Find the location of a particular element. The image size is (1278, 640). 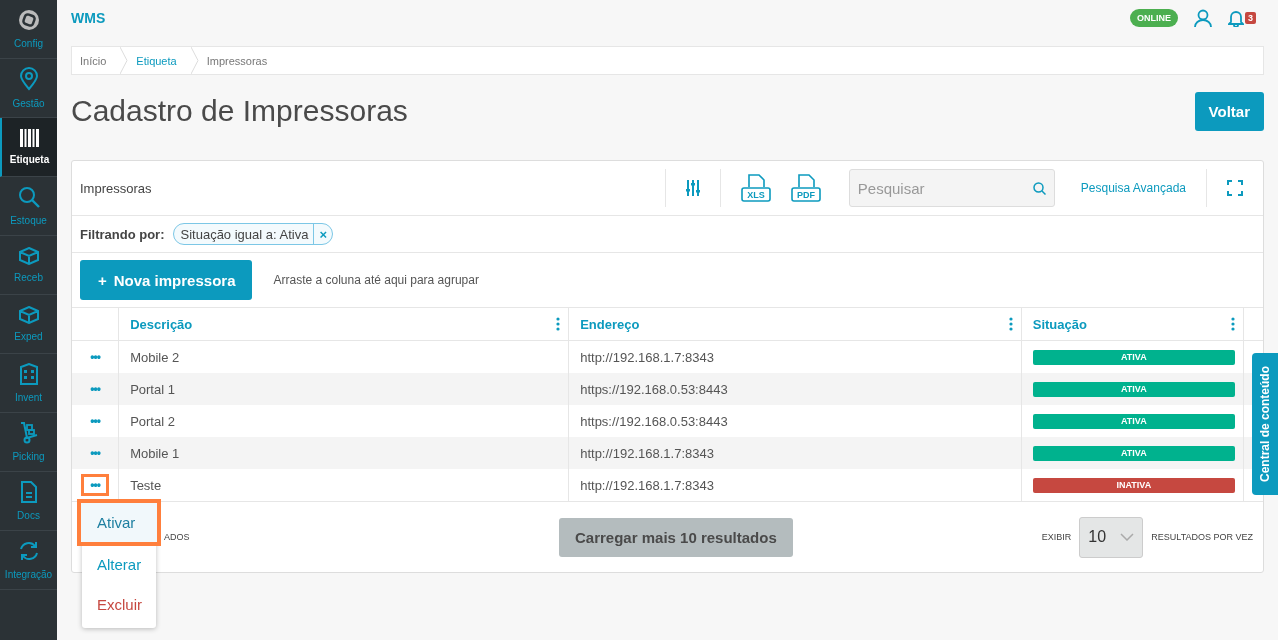

column-header: Descrição is located at coordinates (161, 324).